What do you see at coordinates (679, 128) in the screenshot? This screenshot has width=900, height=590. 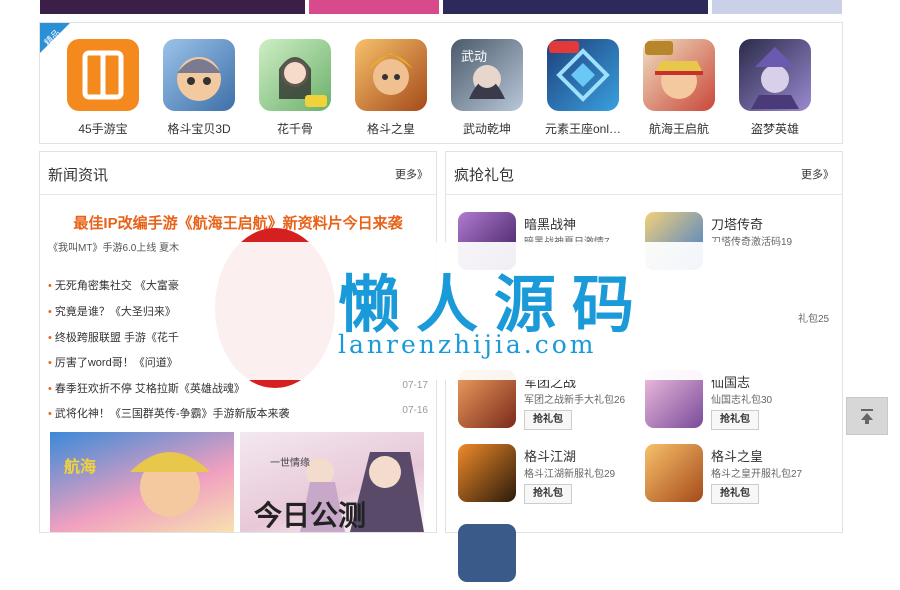 I see `game-name: 航海王启航` at bounding box center [679, 128].